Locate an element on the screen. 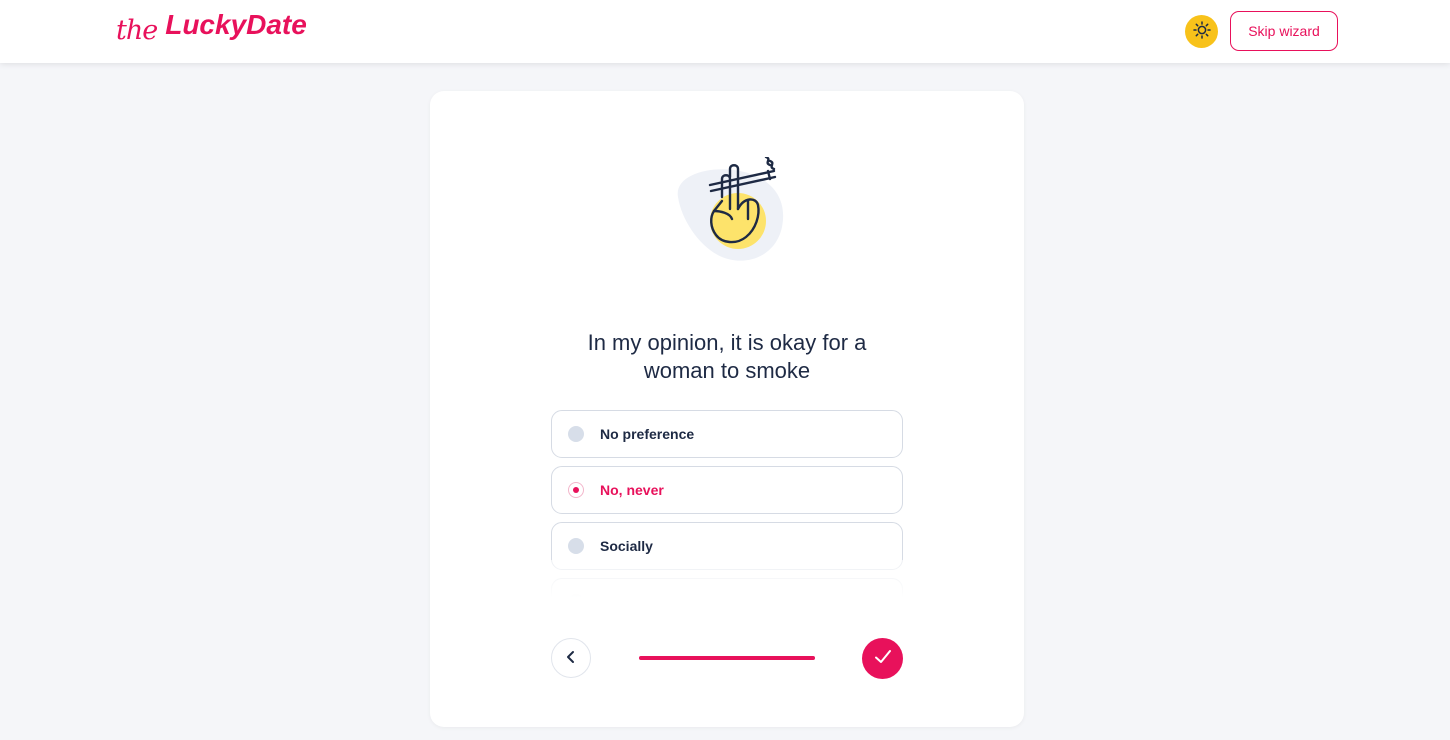  check-icon is located at coordinates (883, 658).